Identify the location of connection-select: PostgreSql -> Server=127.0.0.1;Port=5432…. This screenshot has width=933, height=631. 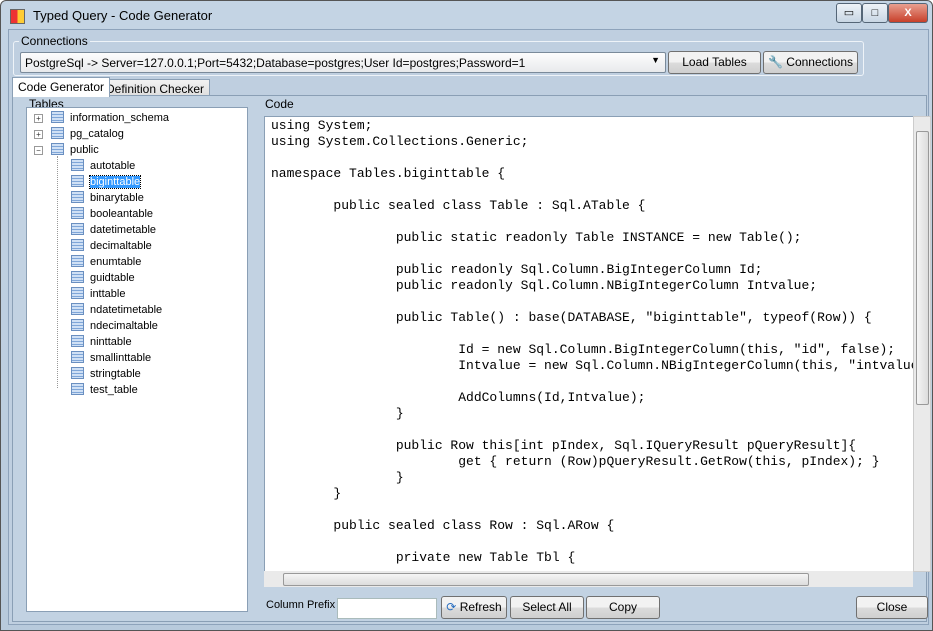
(343, 62).